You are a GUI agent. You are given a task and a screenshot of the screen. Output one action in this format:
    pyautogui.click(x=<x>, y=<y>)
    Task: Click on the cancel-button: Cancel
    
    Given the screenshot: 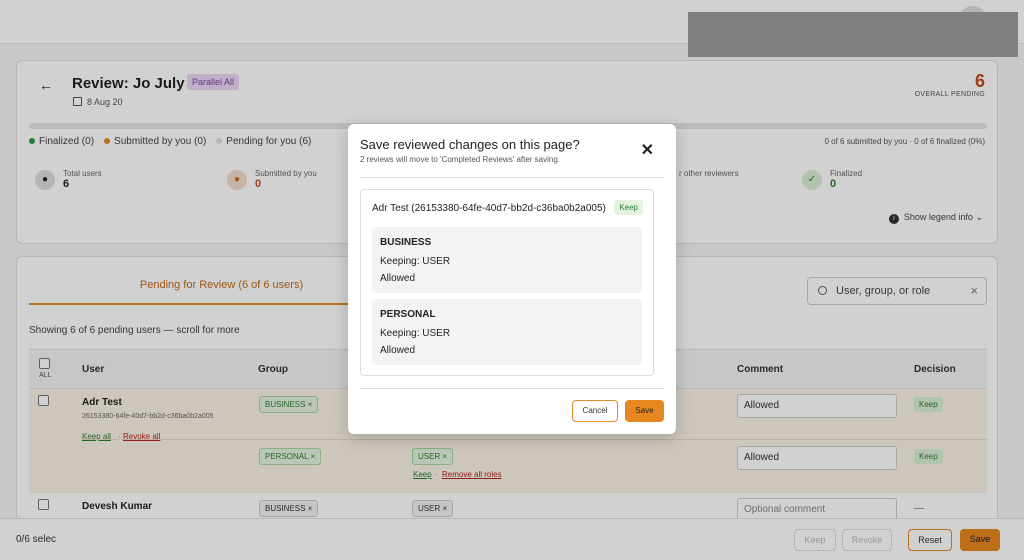 What is the action you would take?
    pyautogui.click(x=595, y=411)
    